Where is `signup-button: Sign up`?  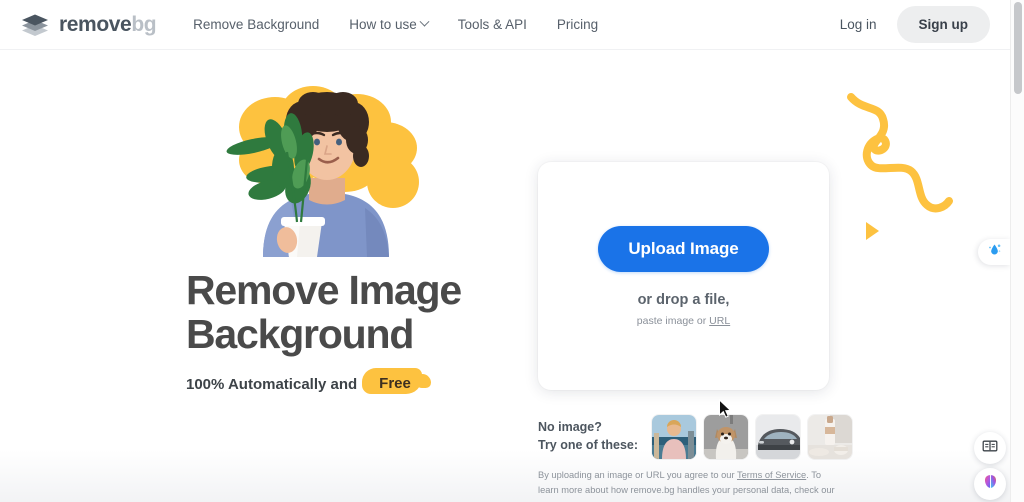 signup-button: Sign up is located at coordinates (943, 24).